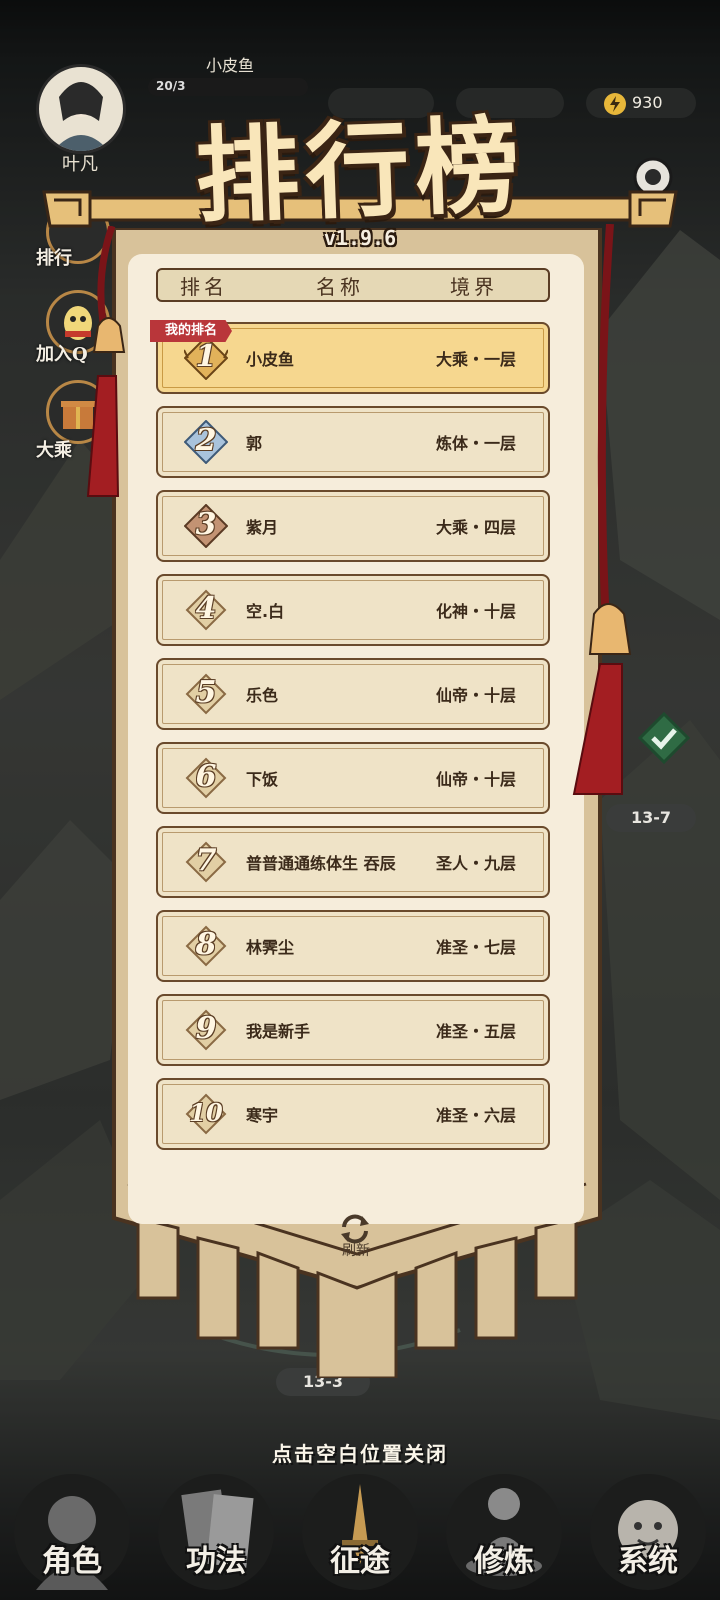 Image resolution: width=720 pixels, height=1600 pixels. I want to click on player-name-cell: 林霁尘, so click(270, 947).